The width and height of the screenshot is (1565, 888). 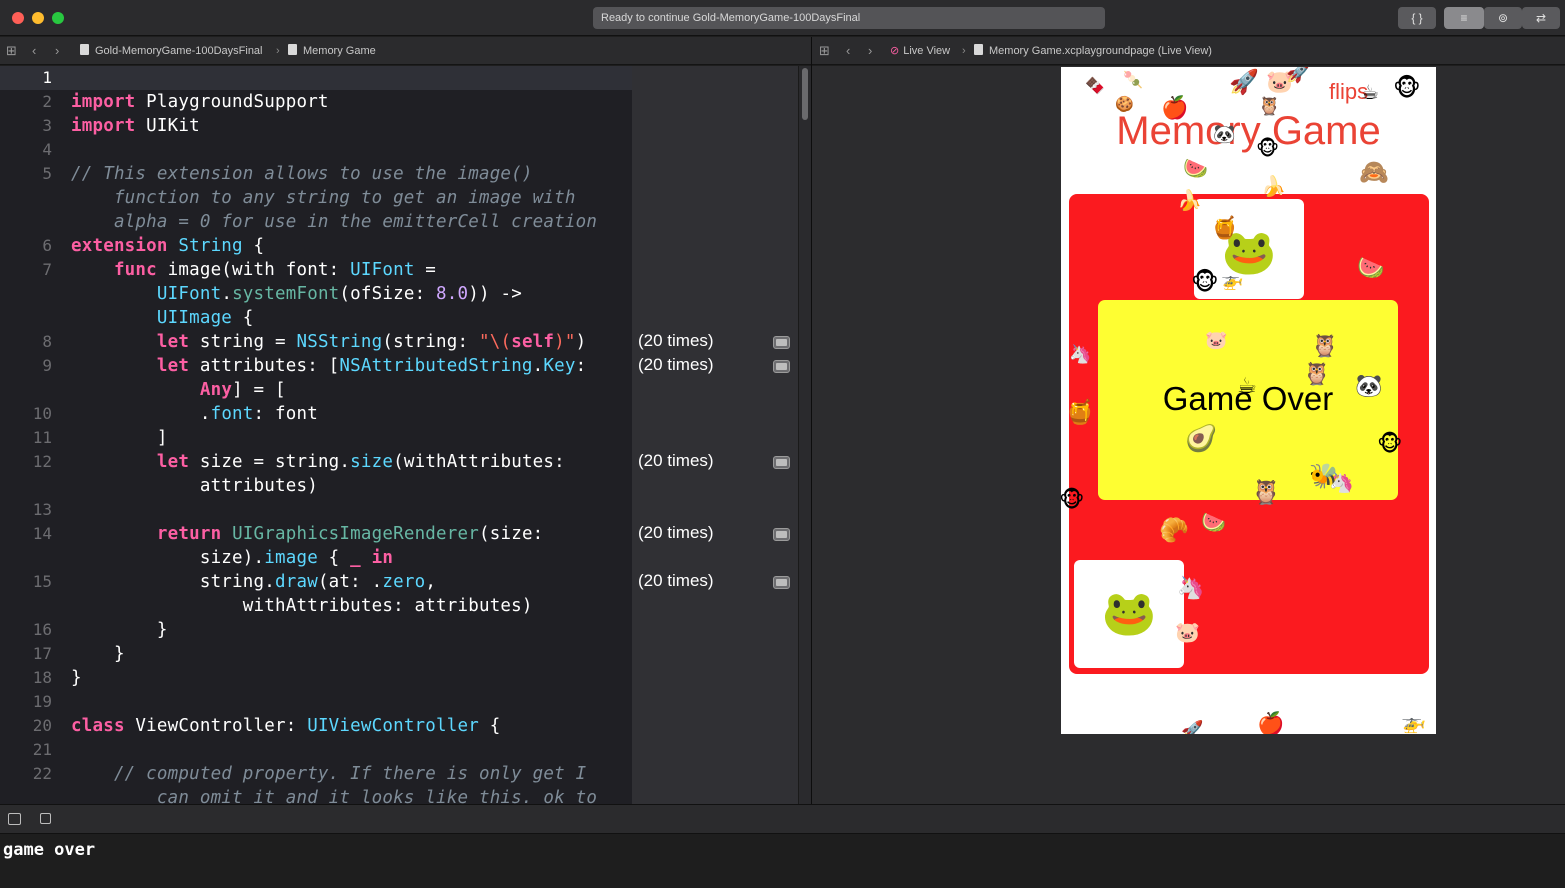 I want to click on line-number: 6, so click(x=47, y=245).